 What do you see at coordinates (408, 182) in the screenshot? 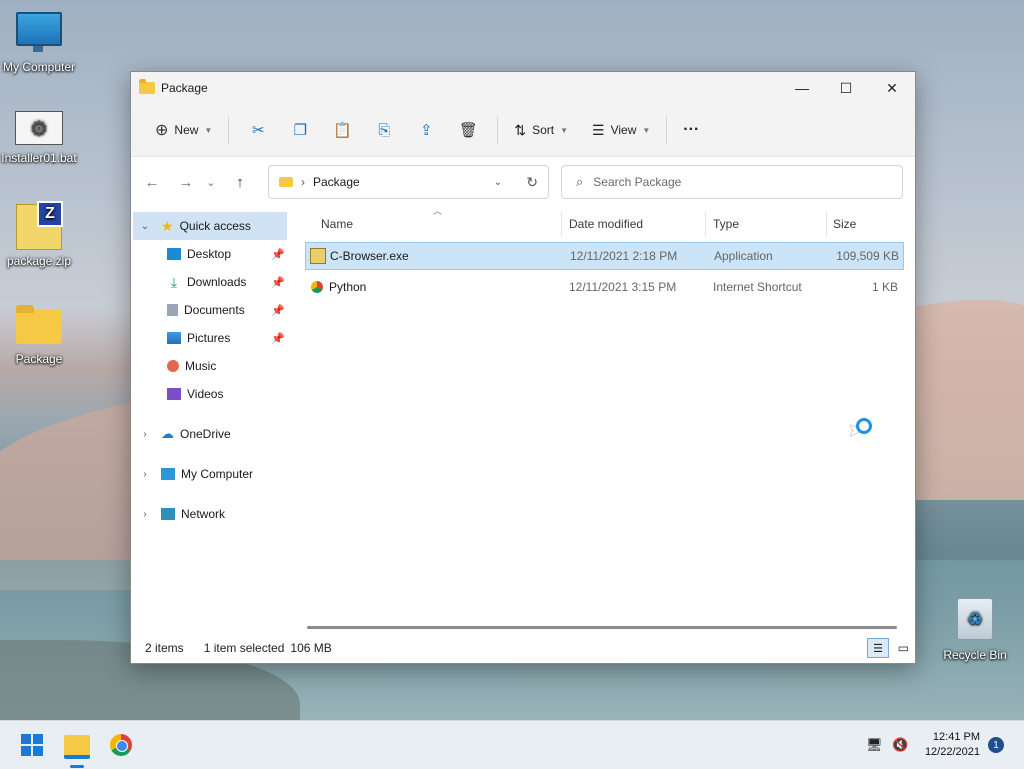
I see `address-bar: › Package ⌄ ↻` at bounding box center [408, 182].